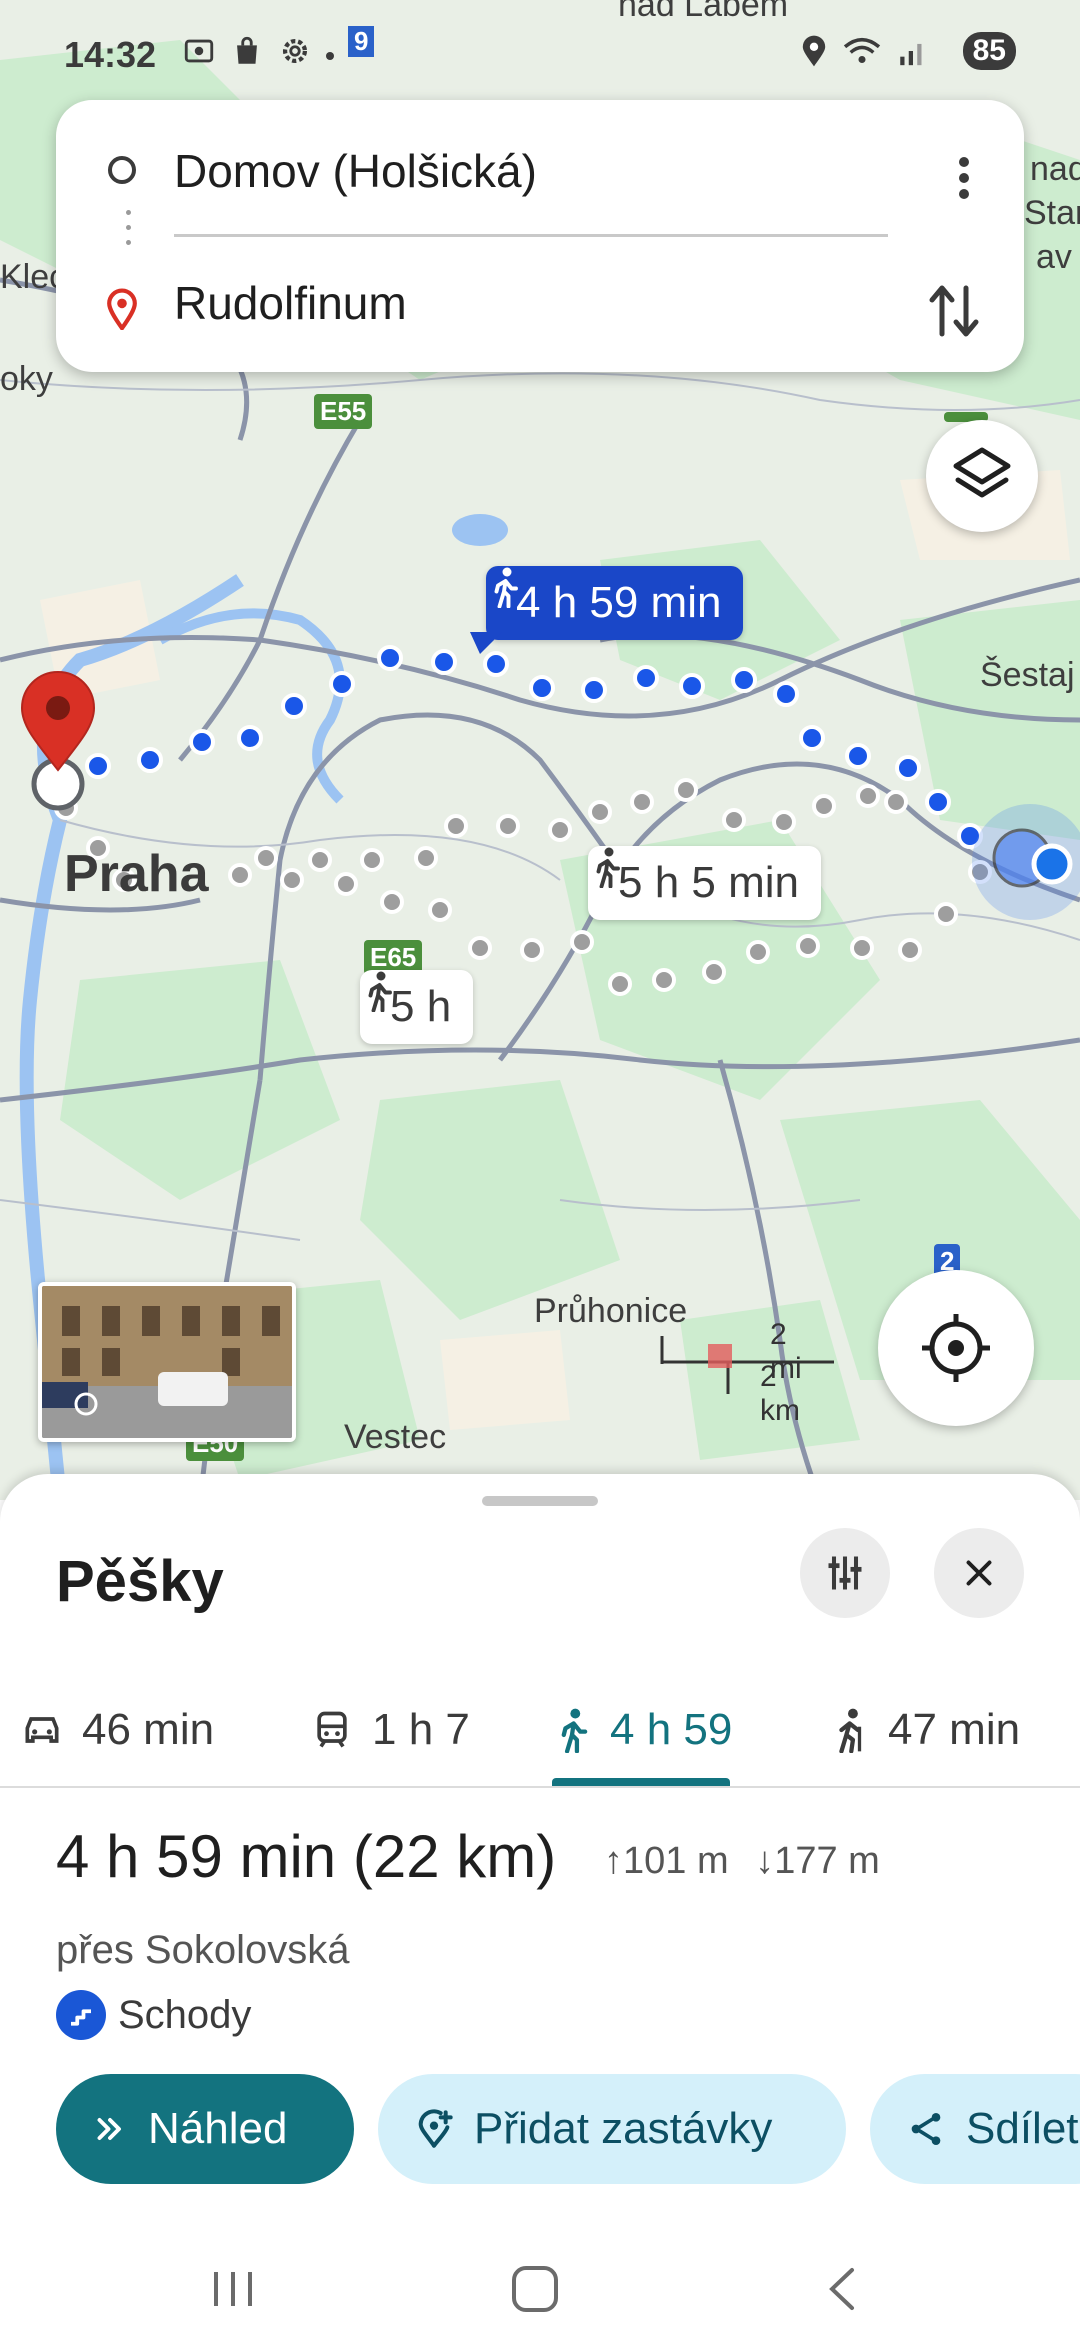  I want to click on map-place-label: Šestaj, so click(1027, 675).